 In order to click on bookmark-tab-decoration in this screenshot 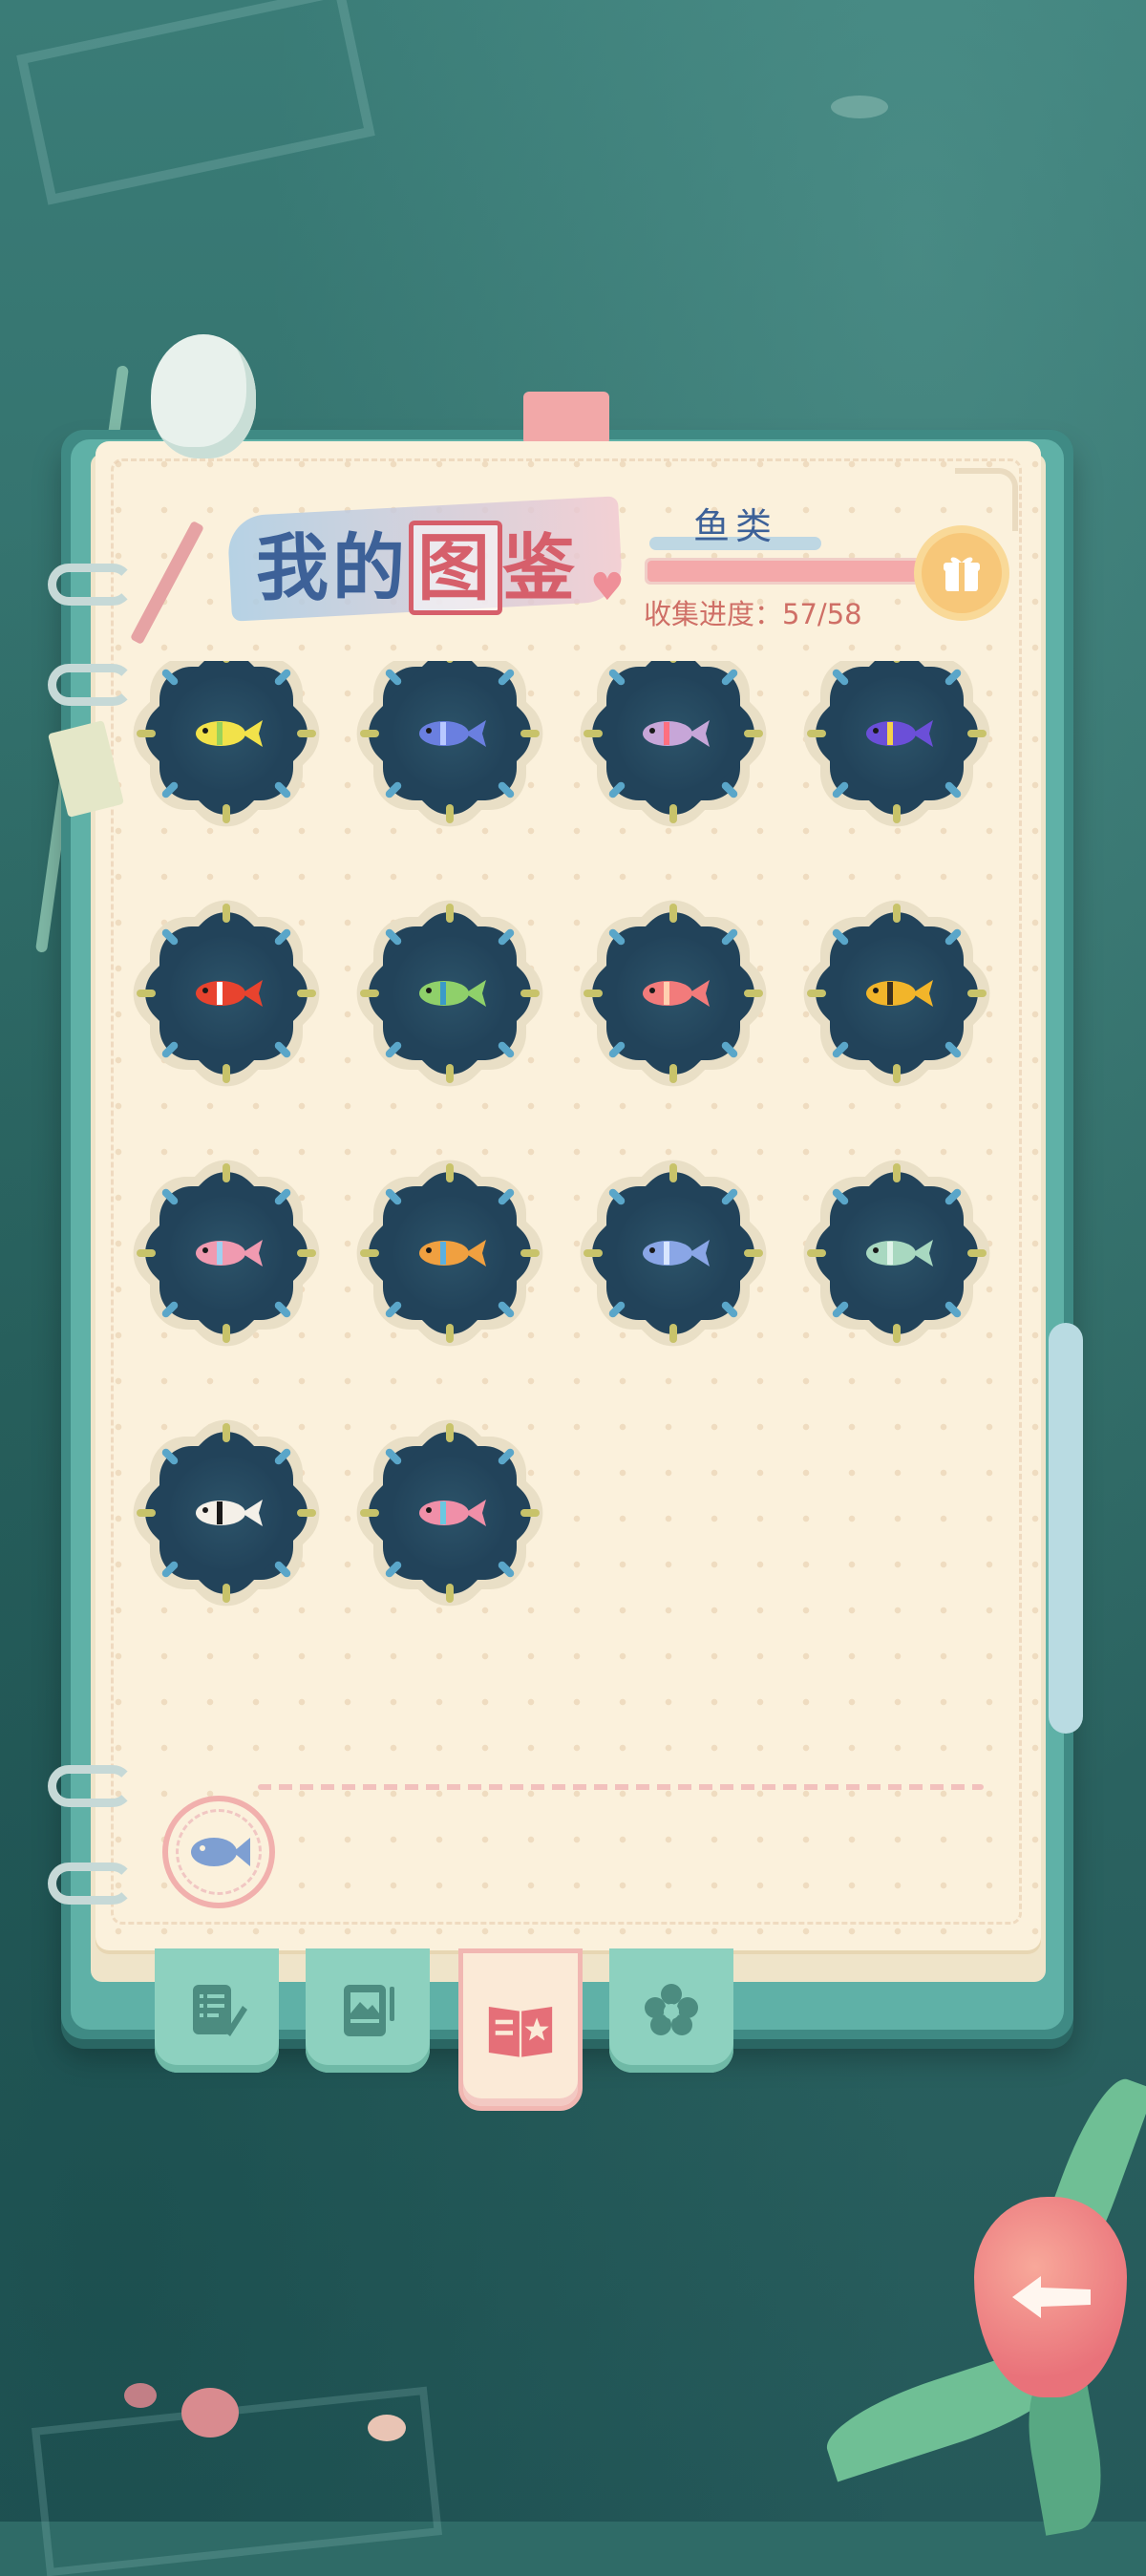, I will do `click(566, 418)`.